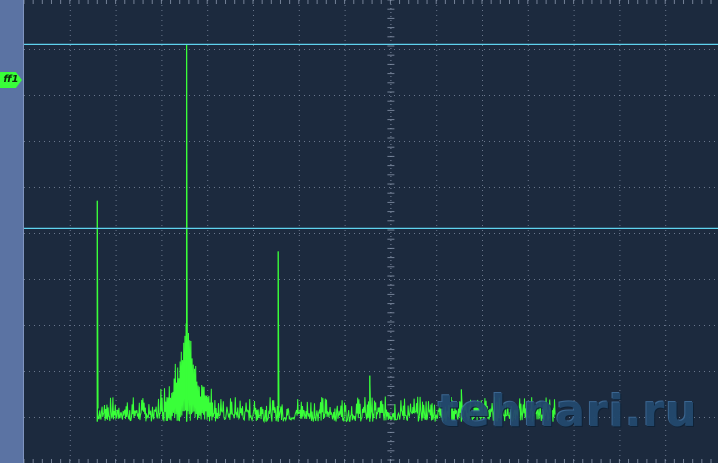 The image size is (718, 463). What do you see at coordinates (12, 231) in the screenshot?
I see `side-panel: ff1` at bounding box center [12, 231].